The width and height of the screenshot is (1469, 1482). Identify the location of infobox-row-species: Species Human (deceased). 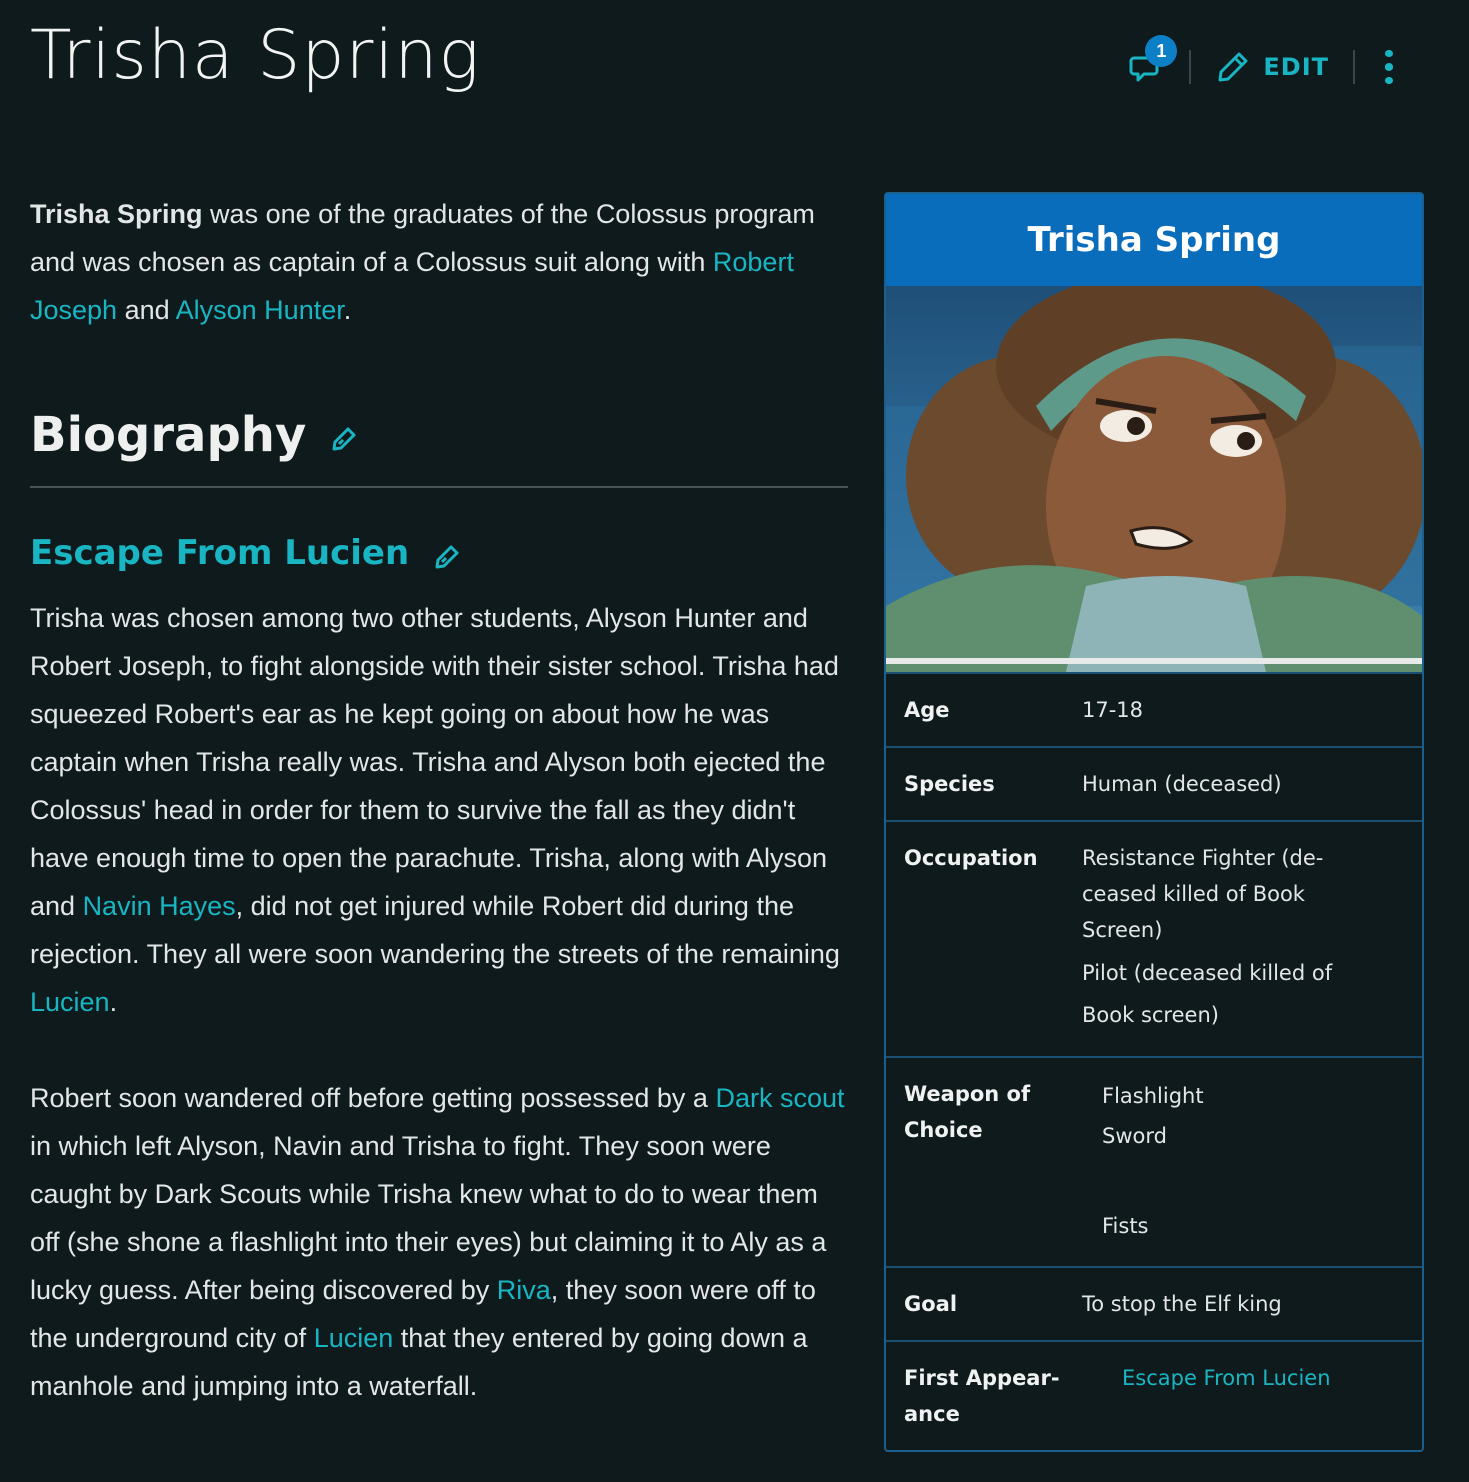
(1154, 783).